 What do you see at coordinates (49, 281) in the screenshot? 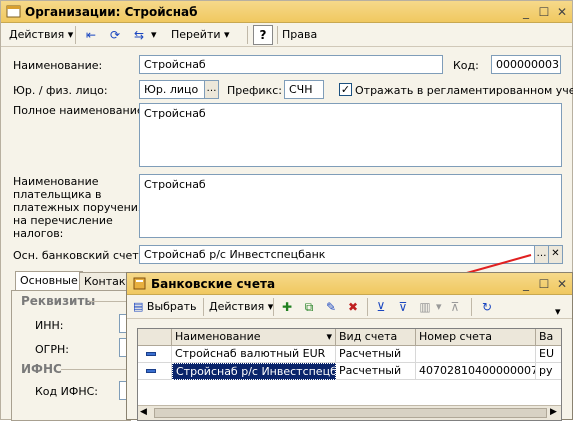
I see `tab-main: Основные` at bounding box center [49, 281].